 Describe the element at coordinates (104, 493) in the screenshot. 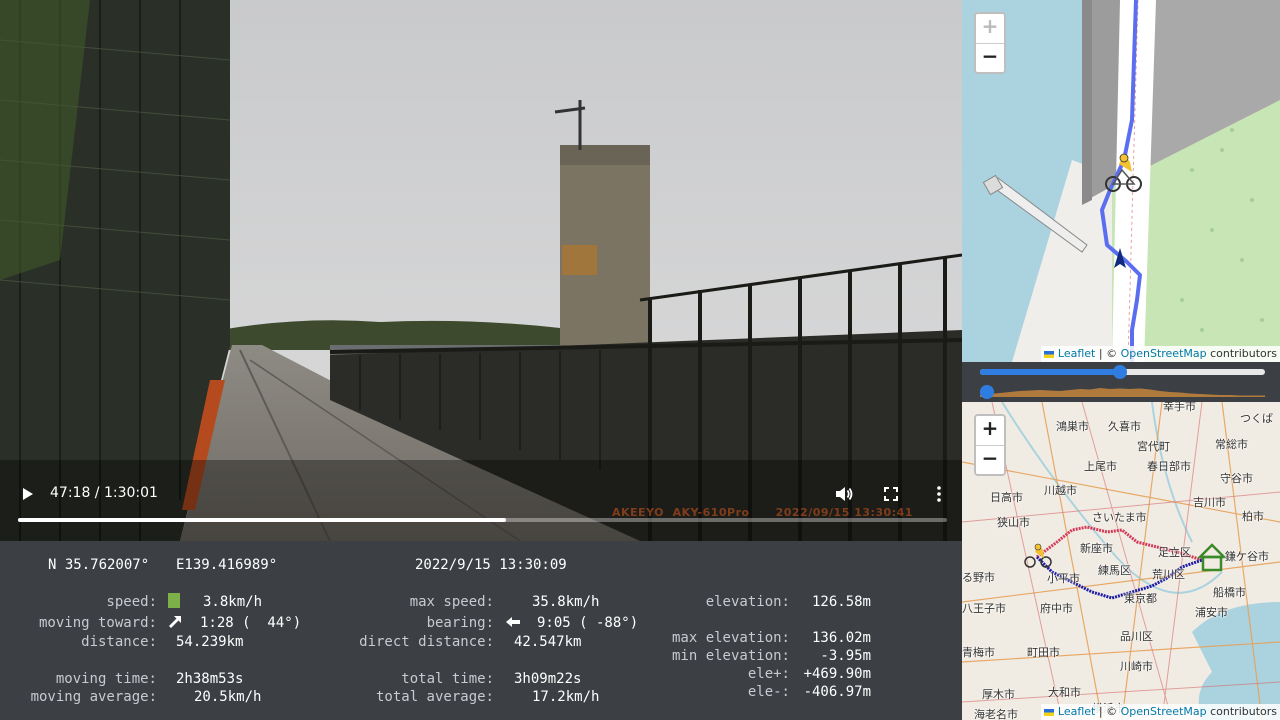

I see `time-display: 47:18 / 1:30:01` at that location.